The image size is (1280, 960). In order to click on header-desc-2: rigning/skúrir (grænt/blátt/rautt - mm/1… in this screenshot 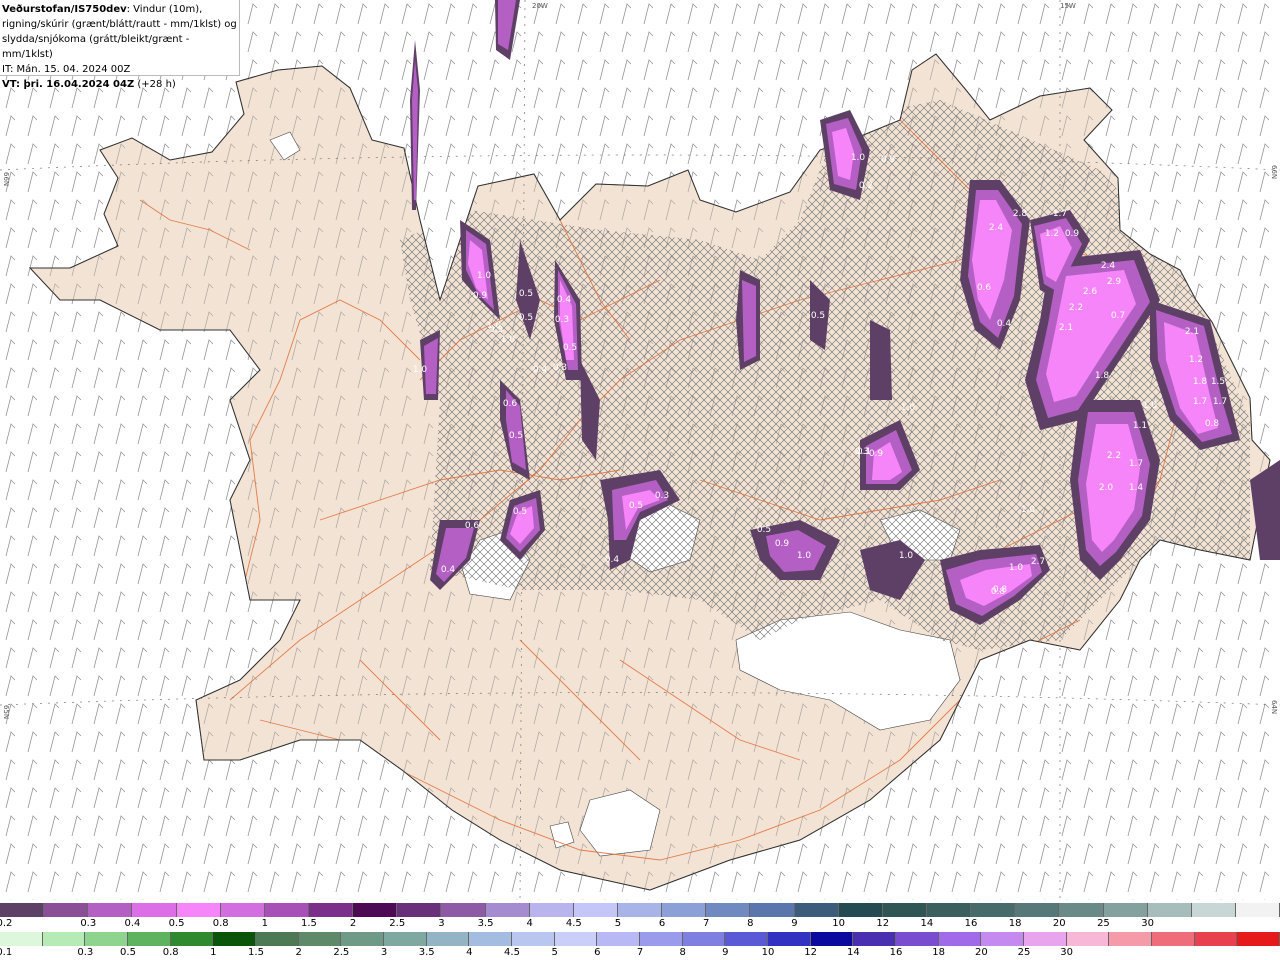, I will do `click(119, 24)`.